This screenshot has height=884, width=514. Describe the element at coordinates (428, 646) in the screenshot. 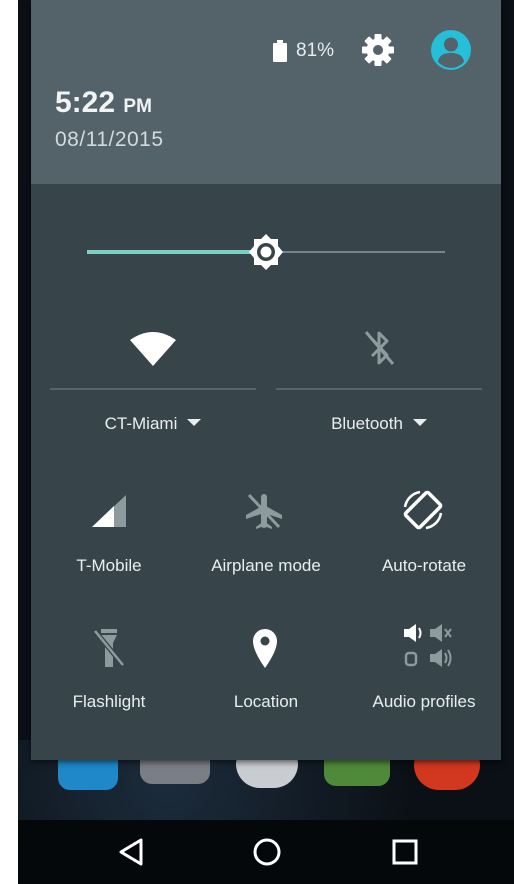

I see `audio-profiles-icon` at that location.